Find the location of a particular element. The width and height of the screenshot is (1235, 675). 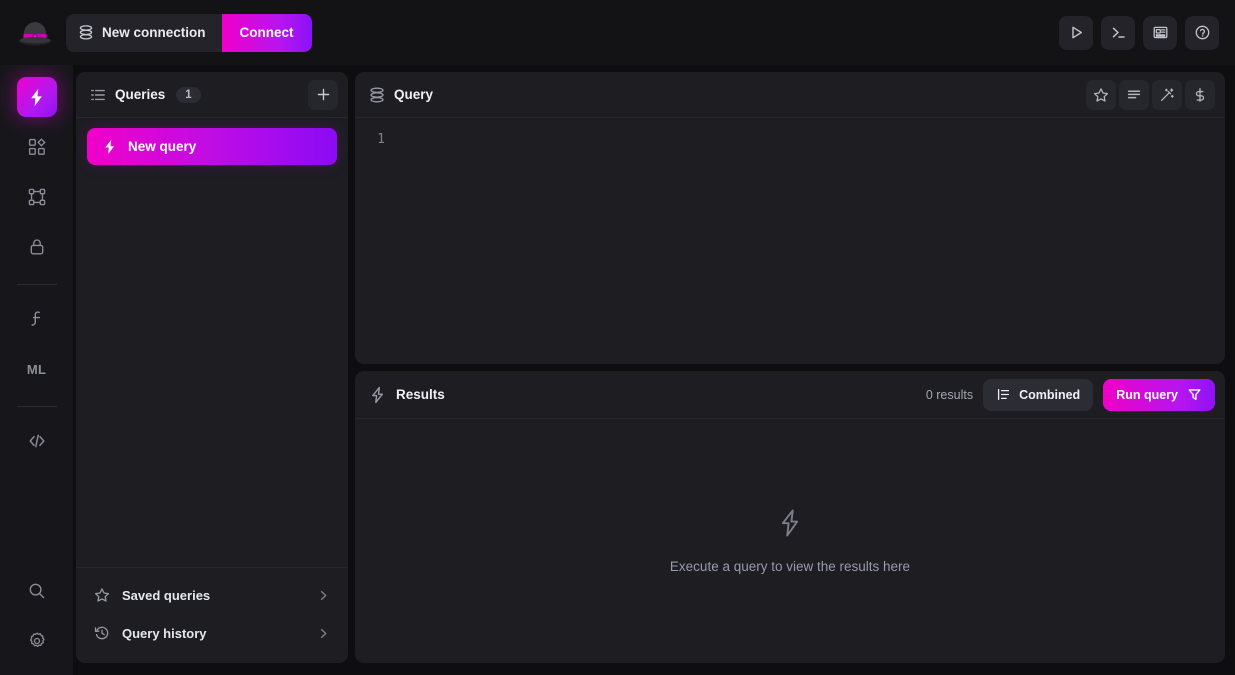

results-count: 0 results is located at coordinates (949, 394).